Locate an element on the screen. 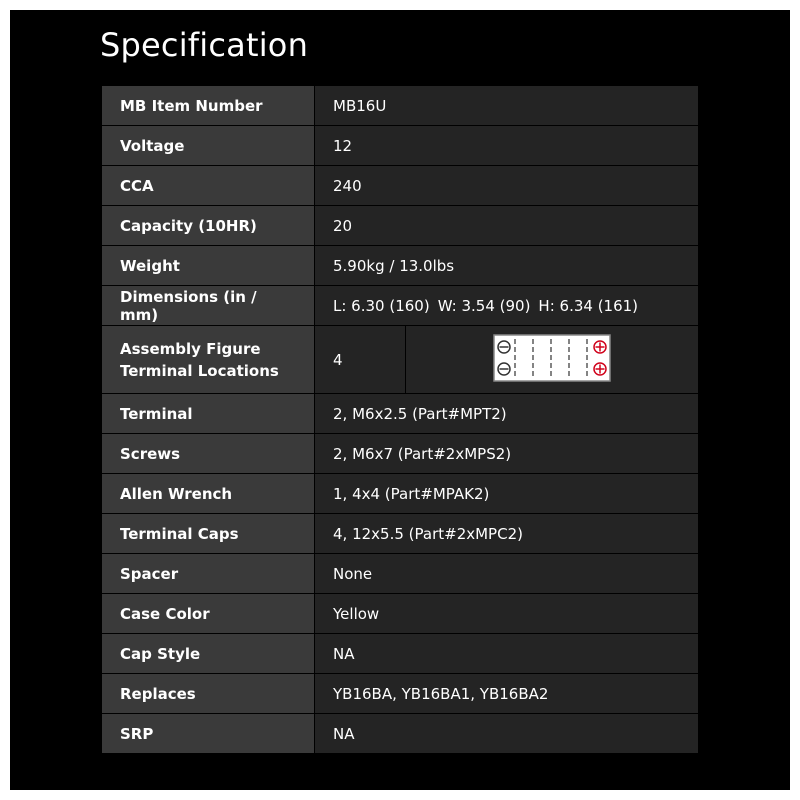  table-row: Terminal Caps 4, 12x5.5 (Part#2xMPC2) is located at coordinates (400, 533).